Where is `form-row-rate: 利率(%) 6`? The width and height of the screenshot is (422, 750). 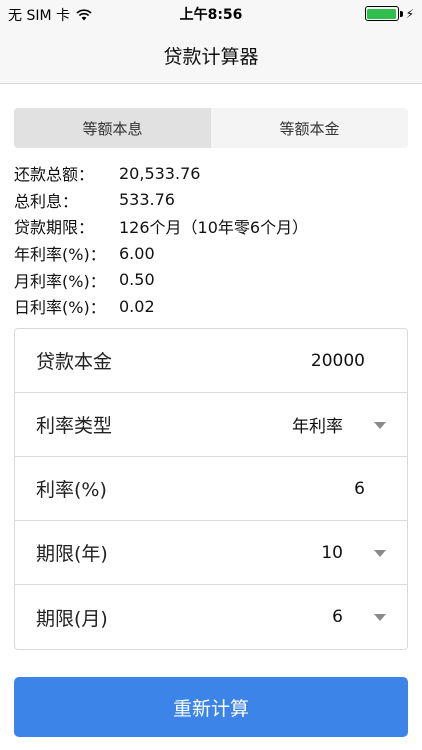
form-row-rate: 利率(%) 6 is located at coordinates (211, 489).